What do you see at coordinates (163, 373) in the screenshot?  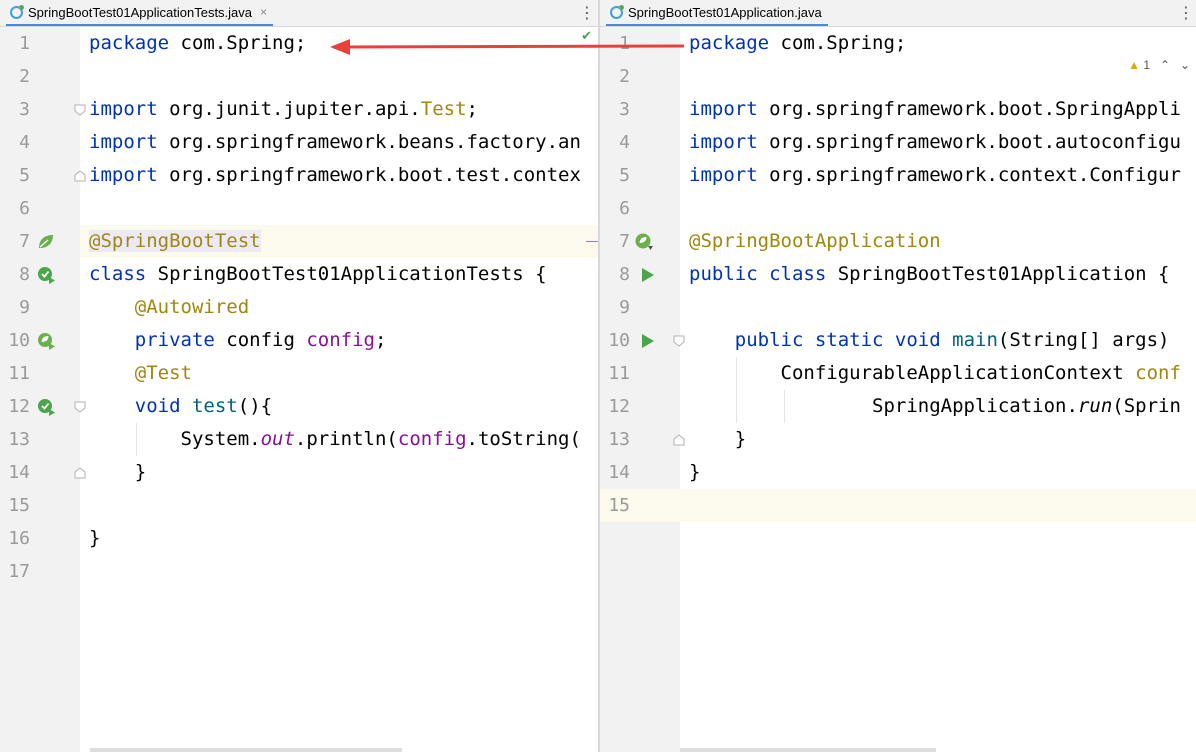 I see `code-line: @Test` at bounding box center [163, 373].